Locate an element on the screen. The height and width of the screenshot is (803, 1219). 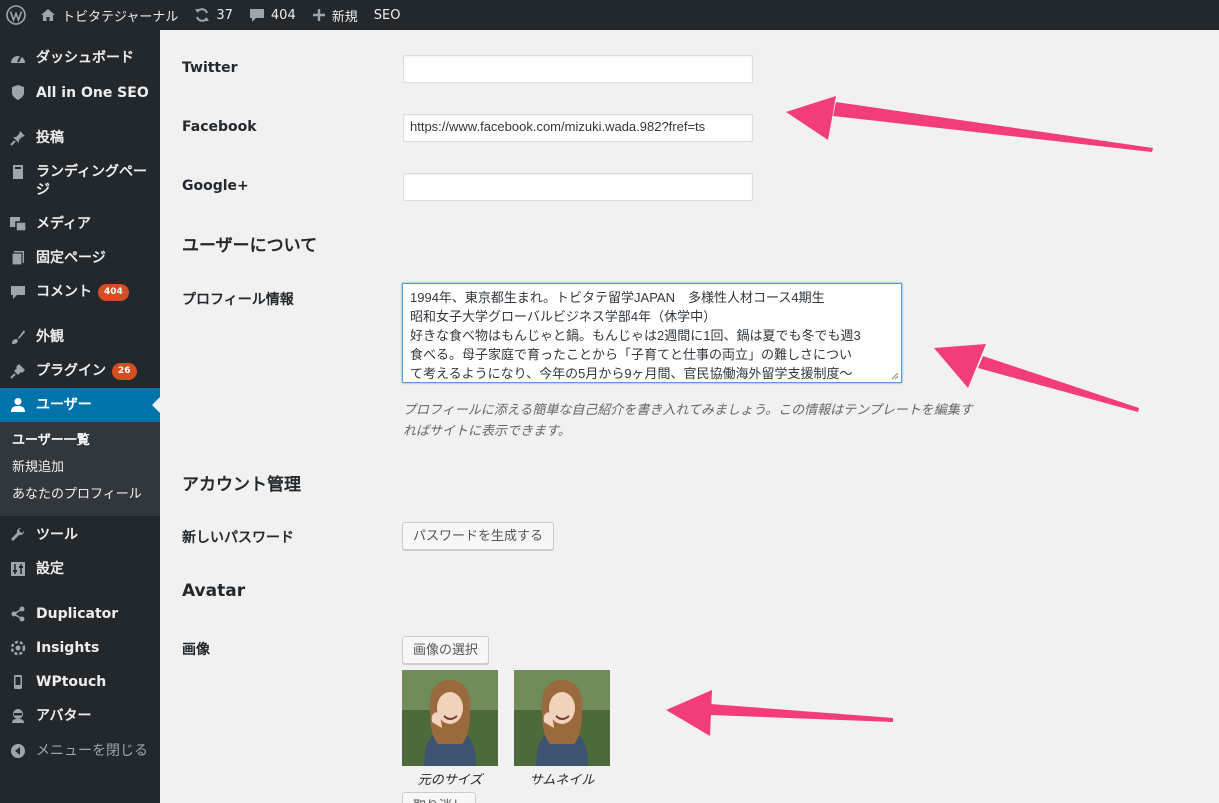
collapse-menu-button: メニューを閉じる is located at coordinates (80, 751).